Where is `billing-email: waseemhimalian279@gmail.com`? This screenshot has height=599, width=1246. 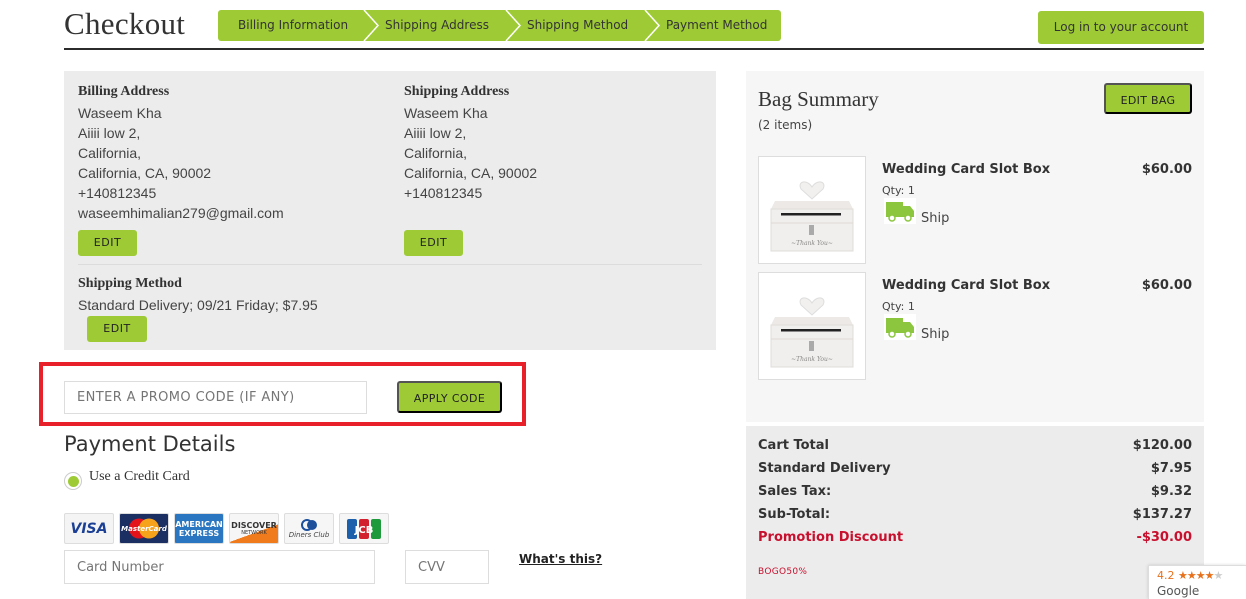 billing-email: waseemhimalian279@gmail.com is located at coordinates (181, 213).